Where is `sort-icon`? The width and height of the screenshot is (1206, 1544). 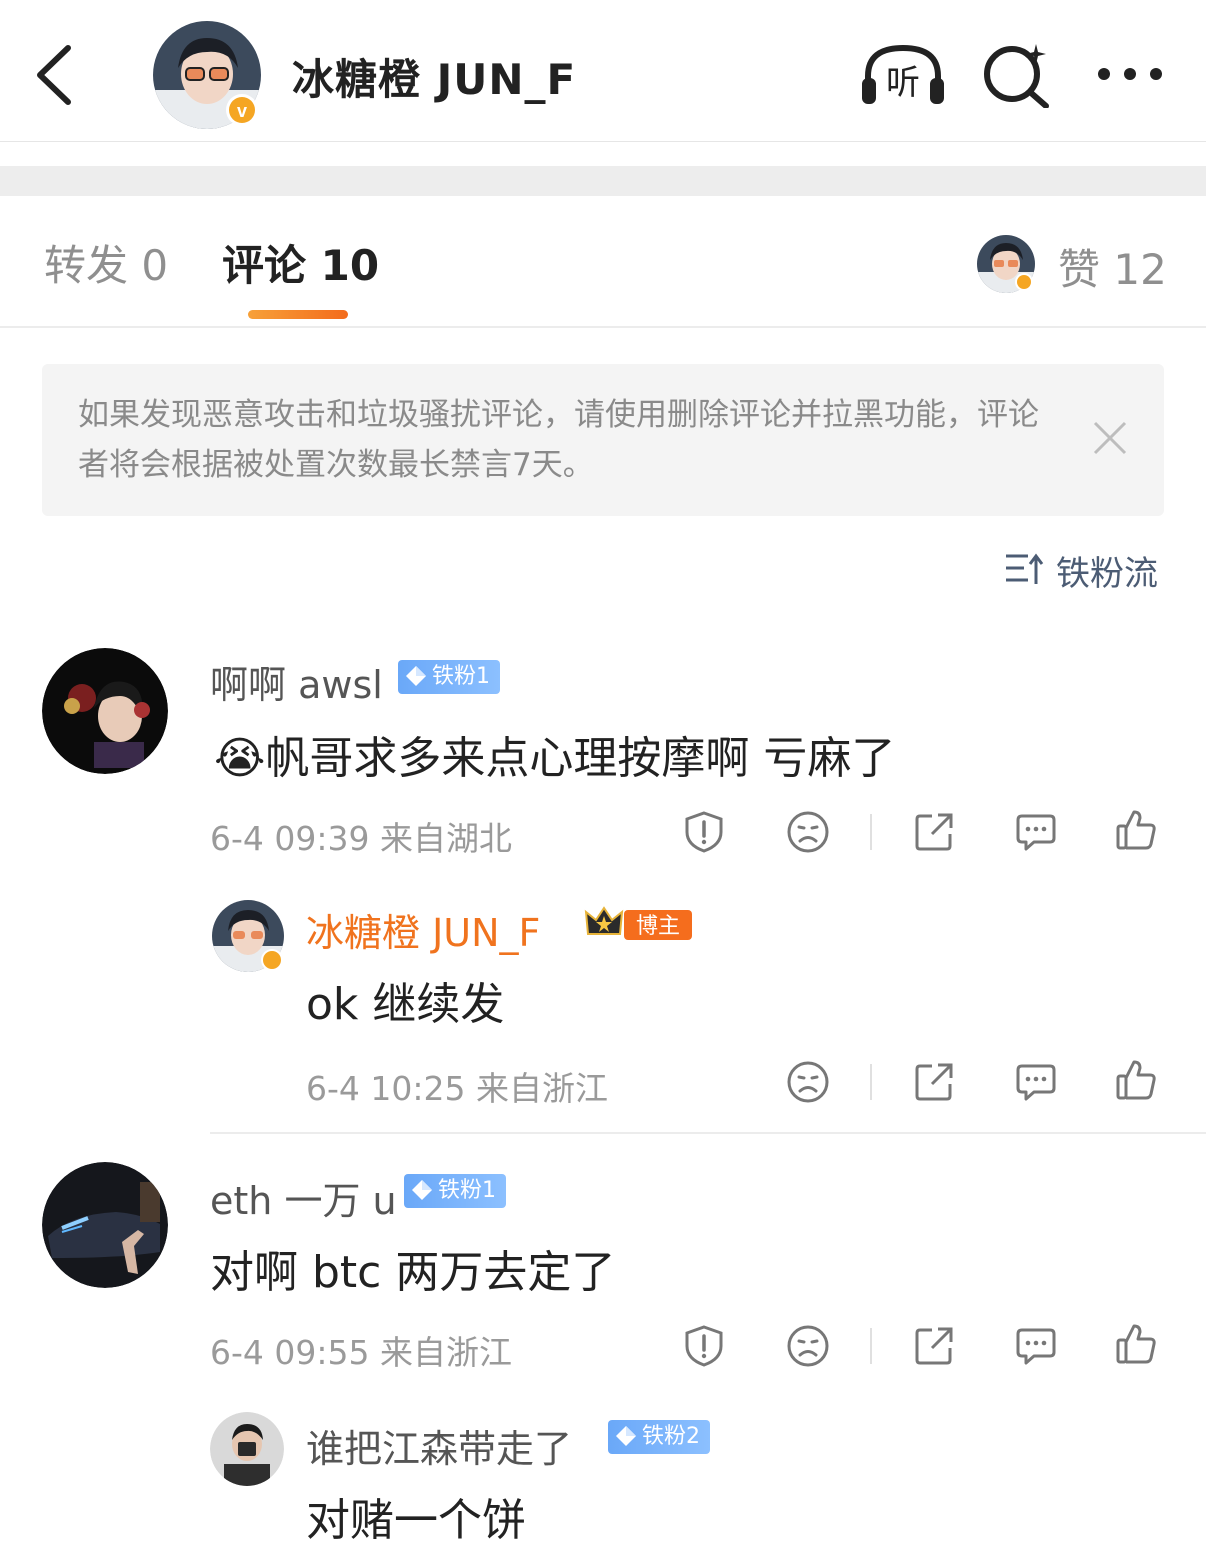
sort-icon is located at coordinates (1025, 568).